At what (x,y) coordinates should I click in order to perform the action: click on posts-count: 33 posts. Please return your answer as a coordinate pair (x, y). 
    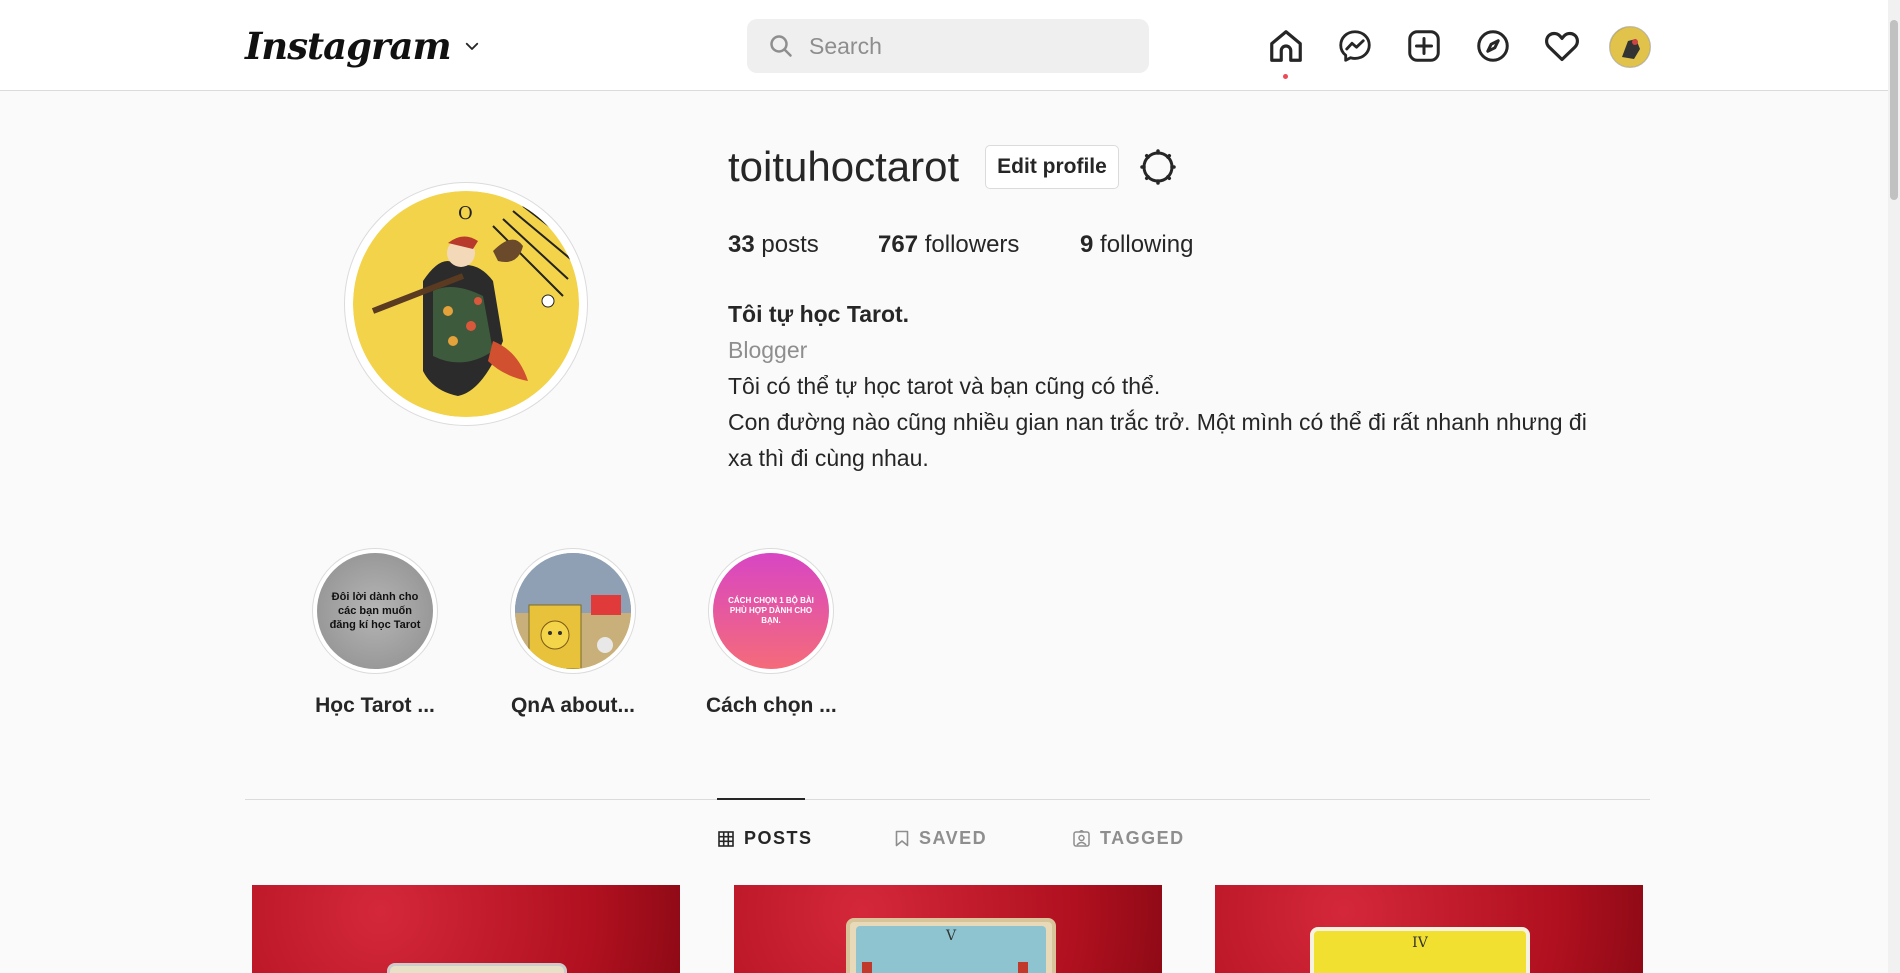
    Looking at the image, I should click on (773, 245).